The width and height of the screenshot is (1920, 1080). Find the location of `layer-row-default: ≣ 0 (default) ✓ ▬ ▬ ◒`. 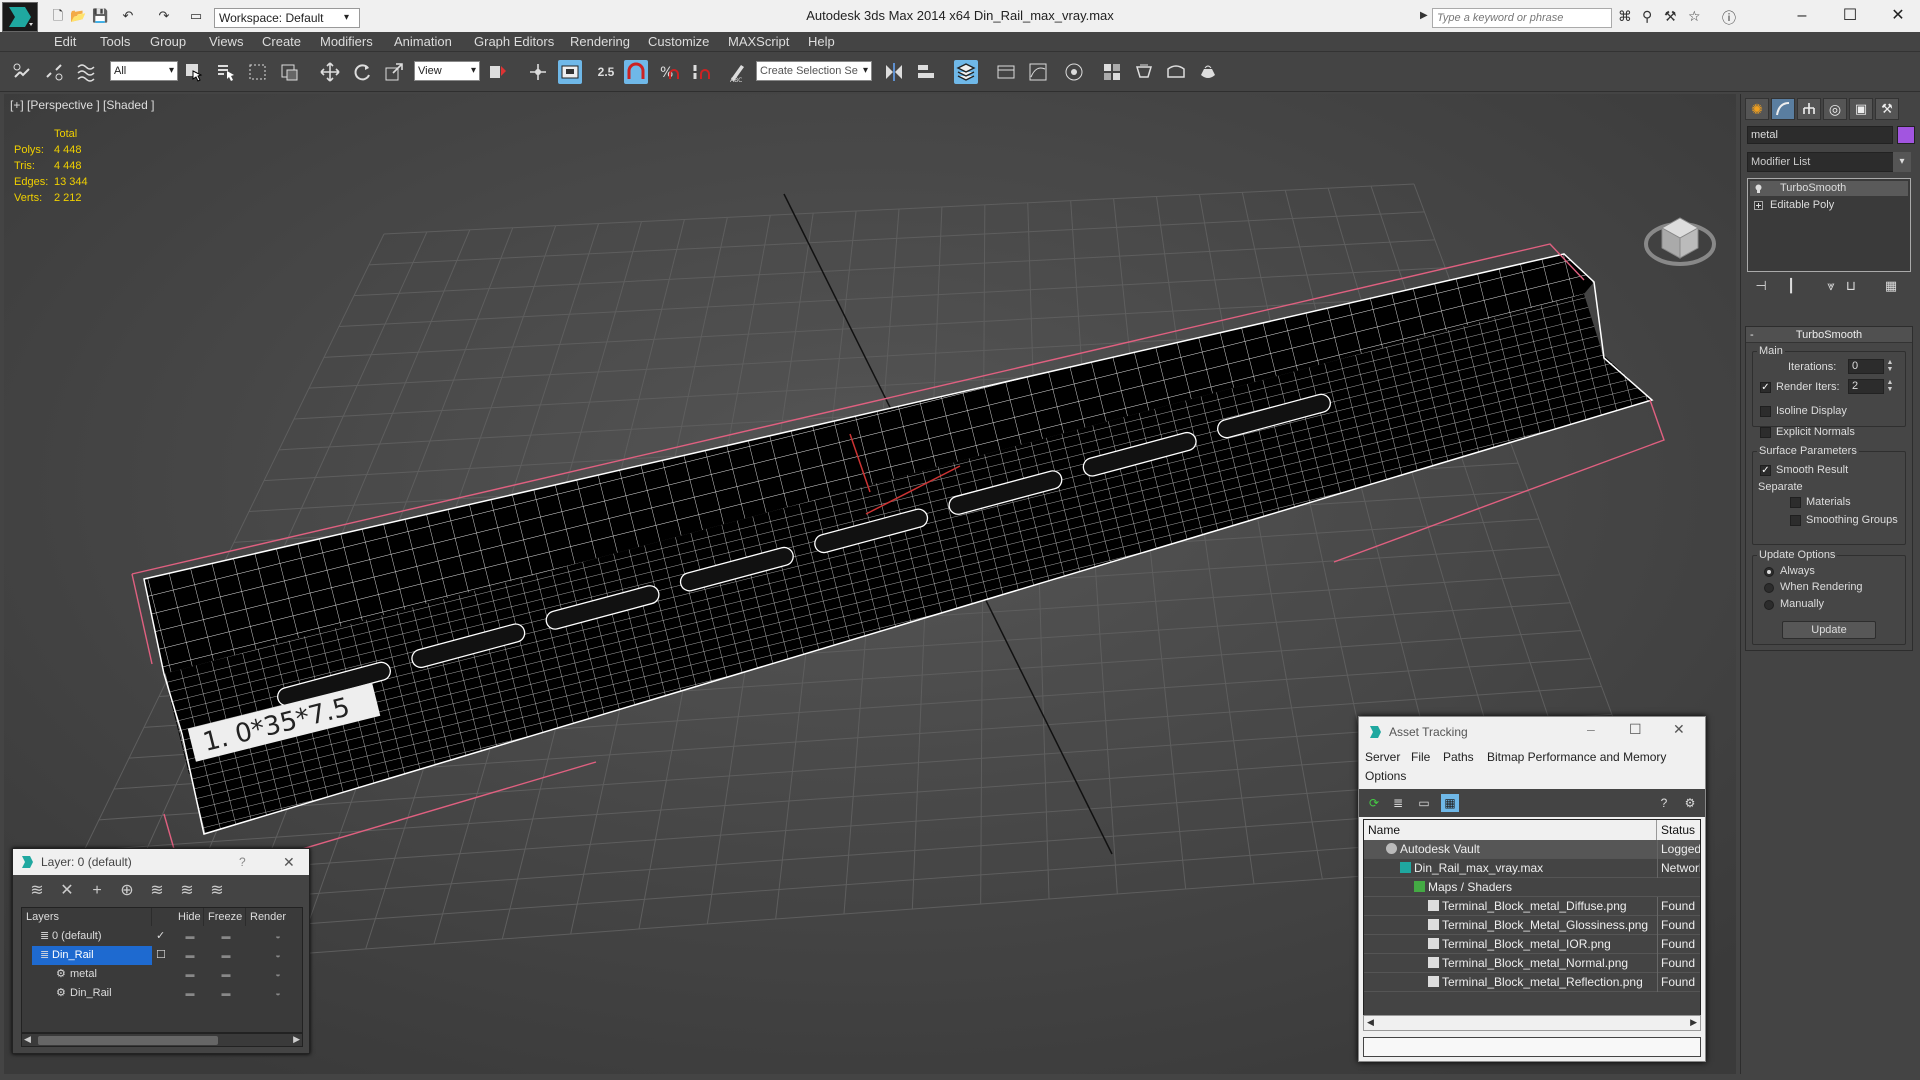

layer-row-default: ≣ 0 (default) ✓ ▬ ▬ ◒ is located at coordinates (162, 936).